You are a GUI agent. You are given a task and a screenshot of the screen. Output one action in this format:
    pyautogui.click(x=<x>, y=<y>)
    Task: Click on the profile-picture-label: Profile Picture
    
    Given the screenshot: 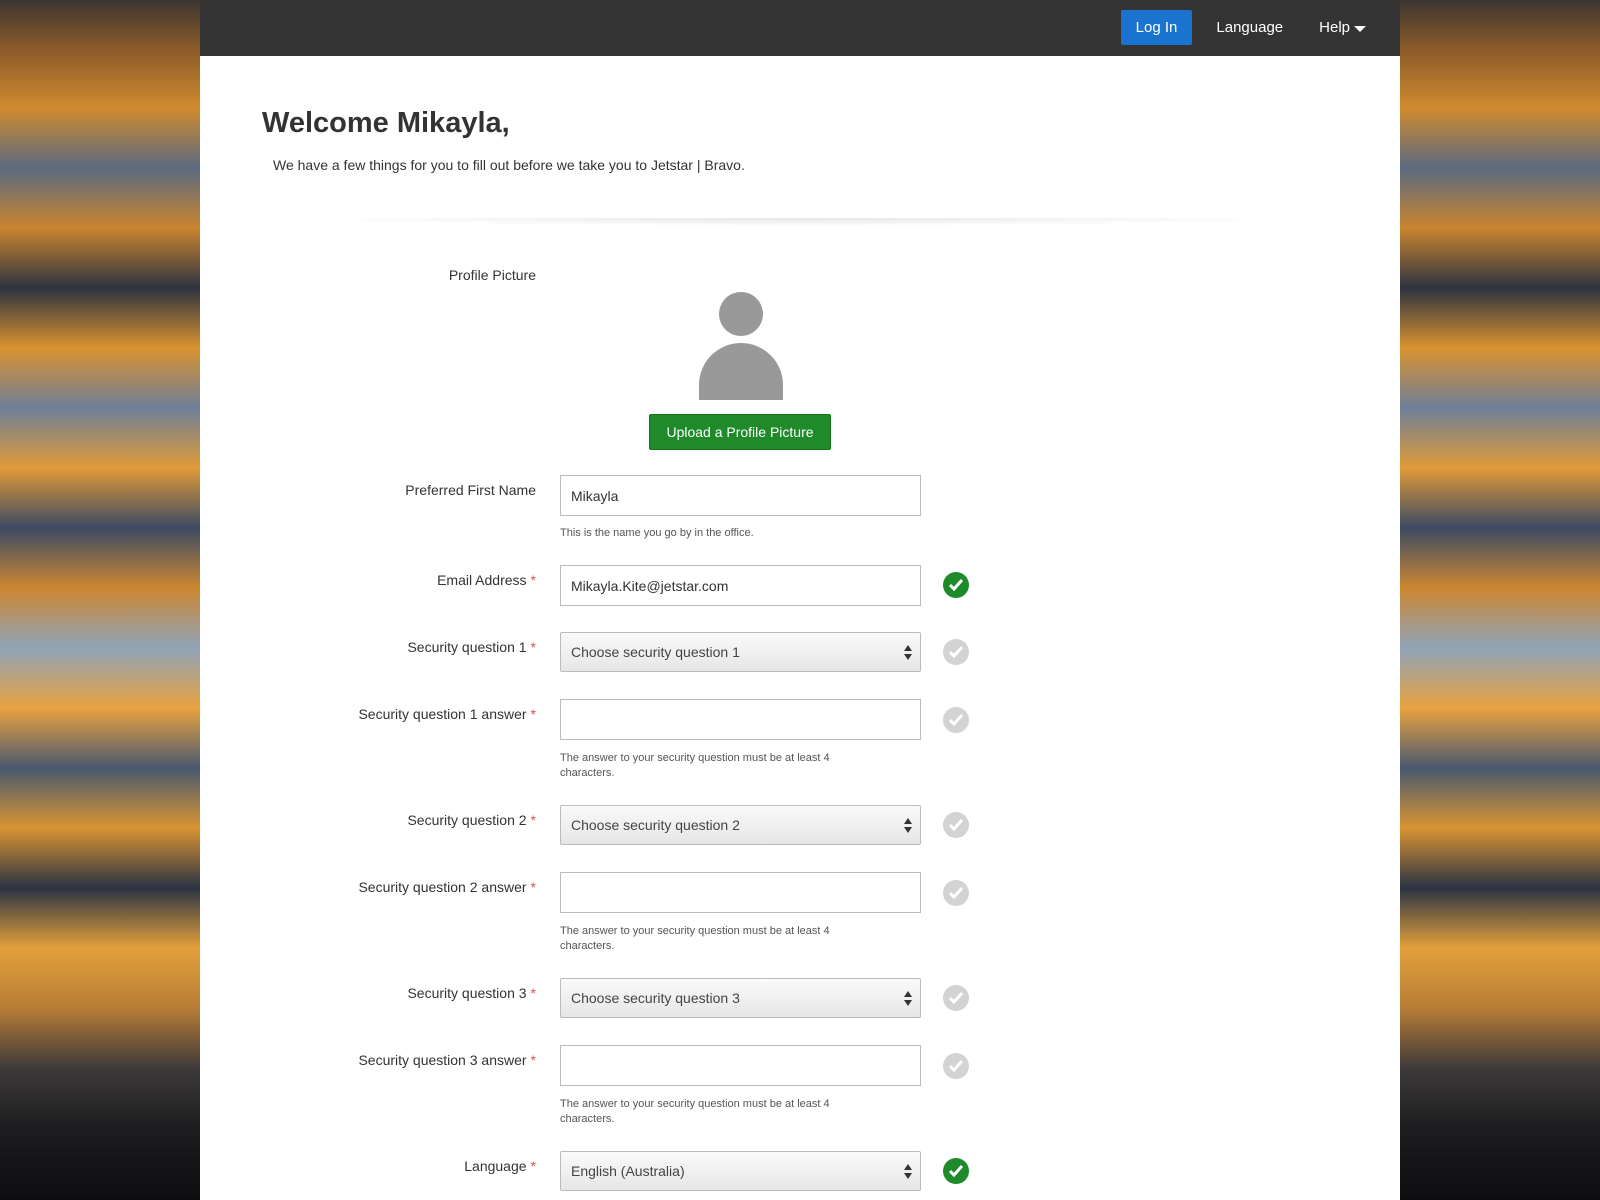 What is the action you would take?
    pyautogui.click(x=492, y=275)
    